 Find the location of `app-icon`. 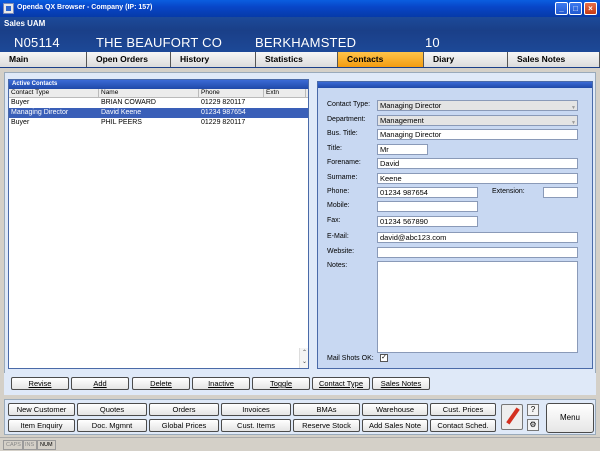

app-icon is located at coordinates (8, 8).